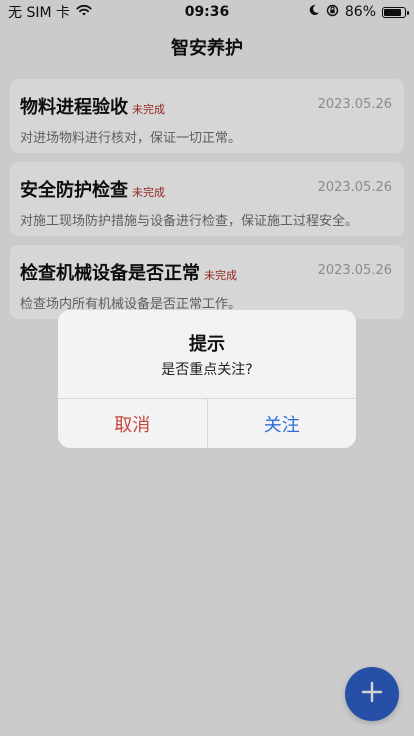  I want to click on follow-button: 关注, so click(282, 423).